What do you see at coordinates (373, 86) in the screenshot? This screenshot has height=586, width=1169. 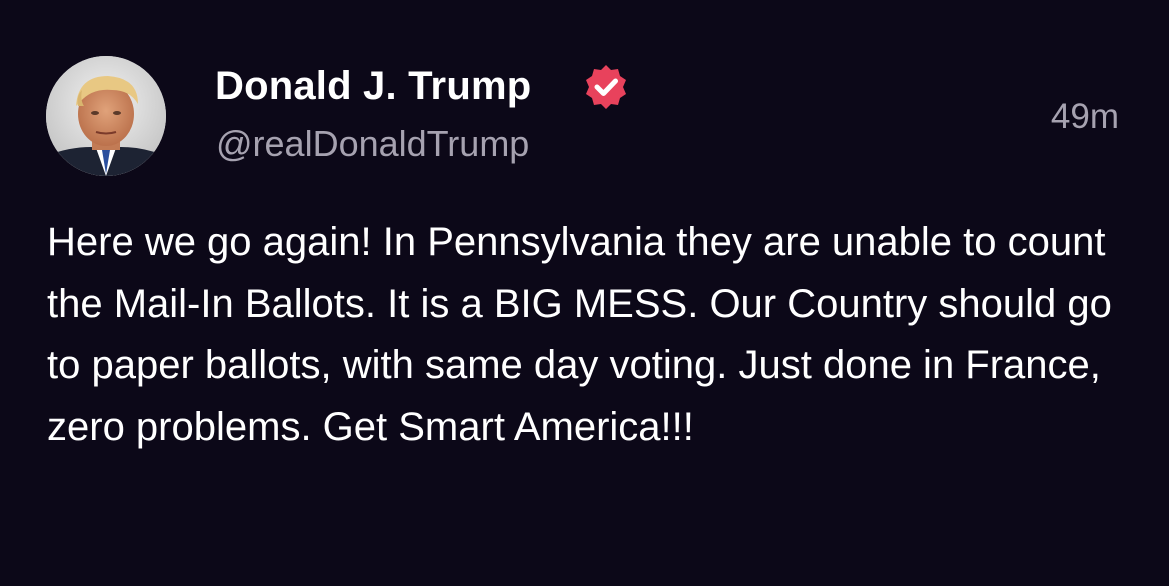 I see `author-name: Donald J. Trump` at bounding box center [373, 86].